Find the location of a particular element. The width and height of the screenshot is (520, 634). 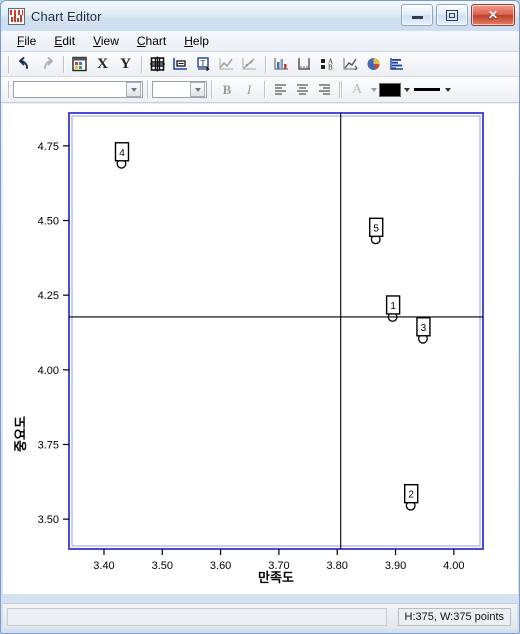

text-color-button: A is located at coordinates (357, 90).